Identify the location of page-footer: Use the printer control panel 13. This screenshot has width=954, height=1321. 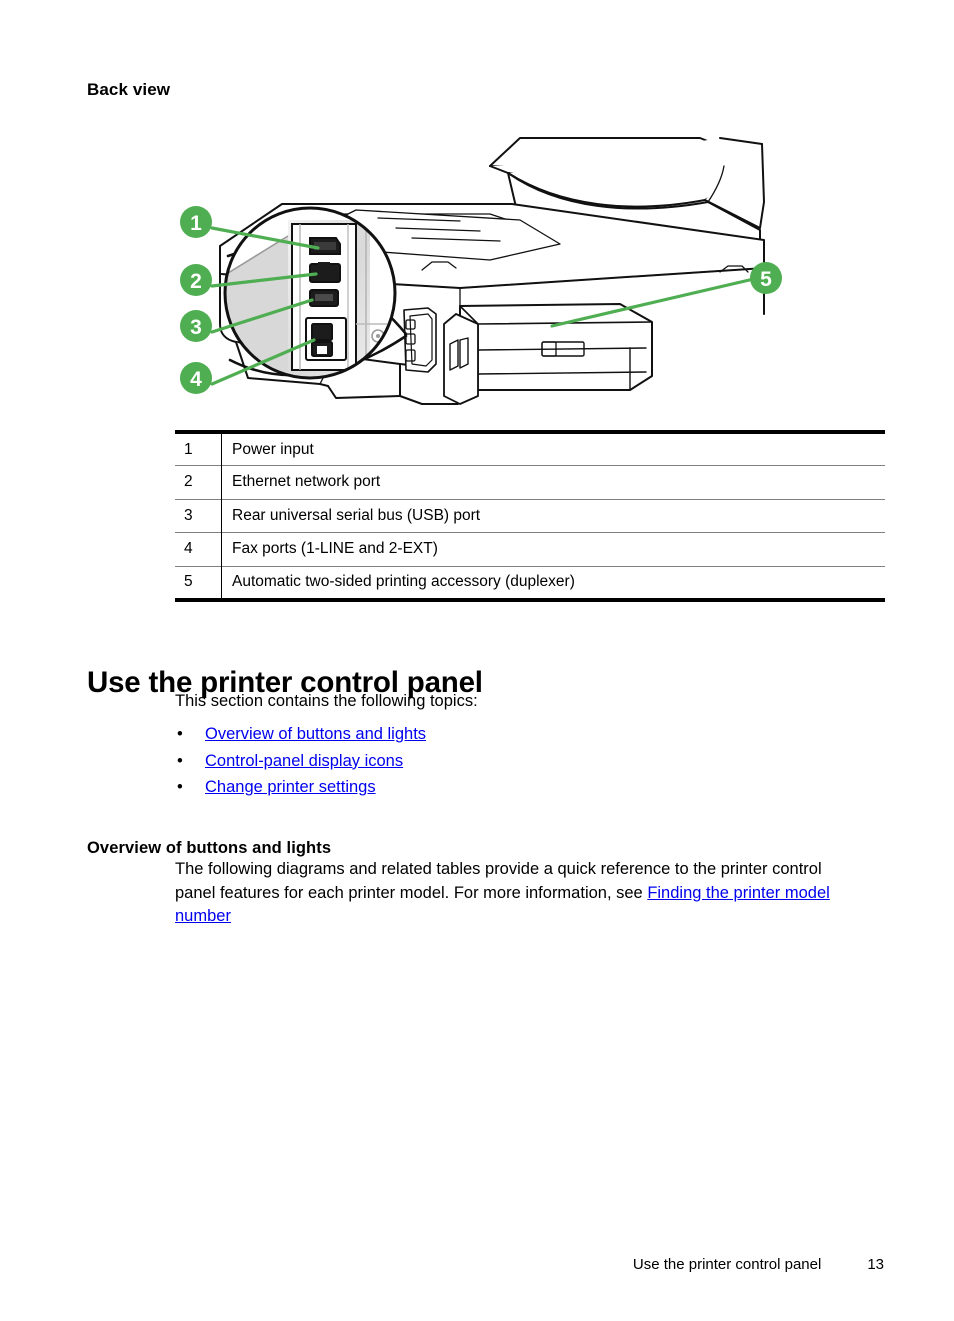
(477, 1264).